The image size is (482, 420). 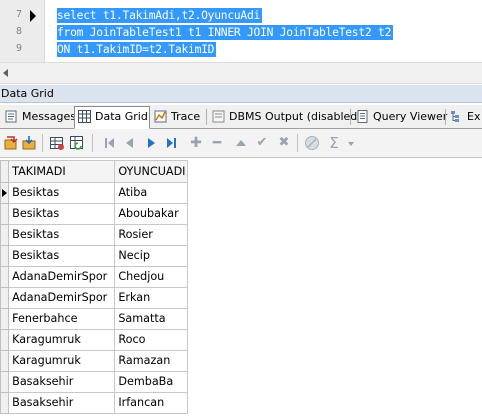 What do you see at coordinates (334, 143) in the screenshot?
I see `sum-icon: Σ` at bounding box center [334, 143].